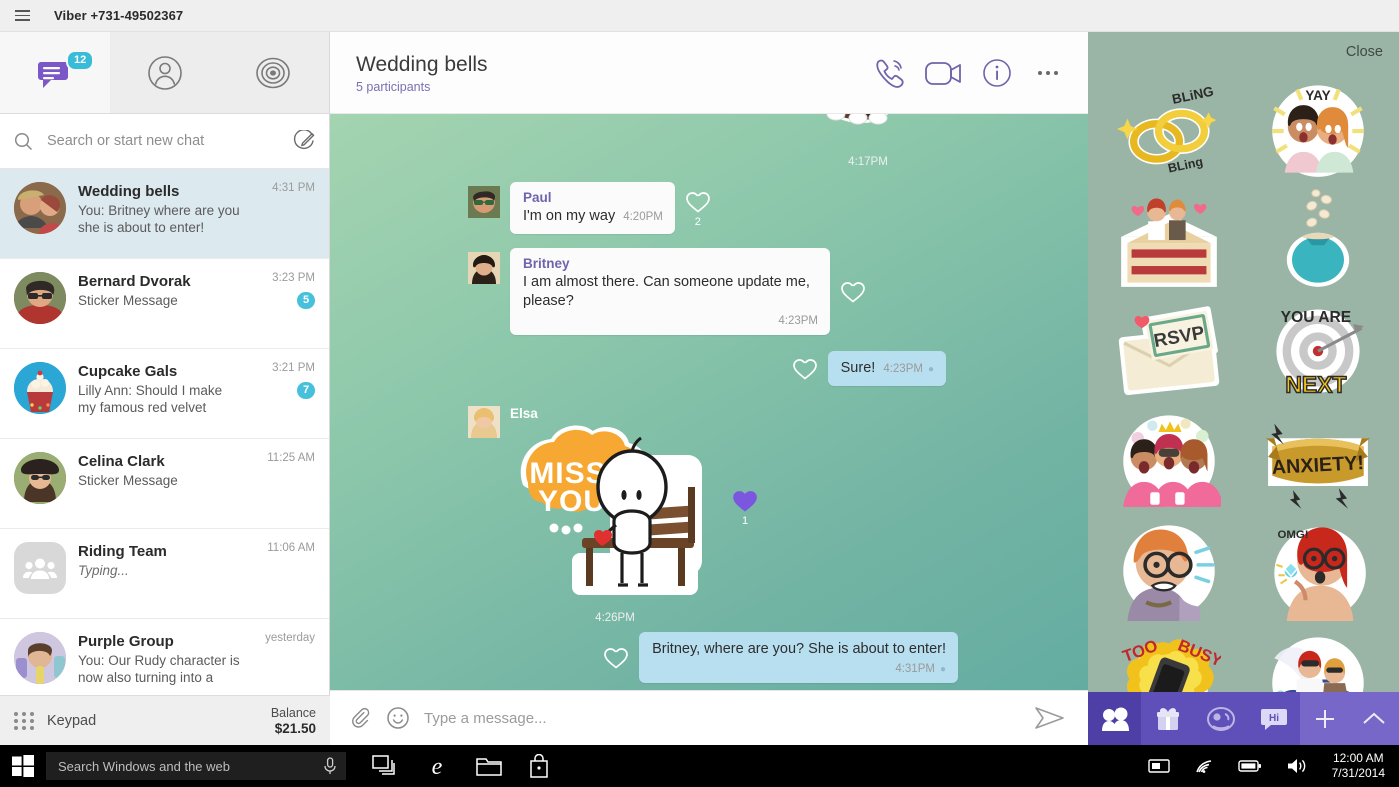 The height and width of the screenshot is (787, 1399). I want to click on battery-button, so click(1249, 766).